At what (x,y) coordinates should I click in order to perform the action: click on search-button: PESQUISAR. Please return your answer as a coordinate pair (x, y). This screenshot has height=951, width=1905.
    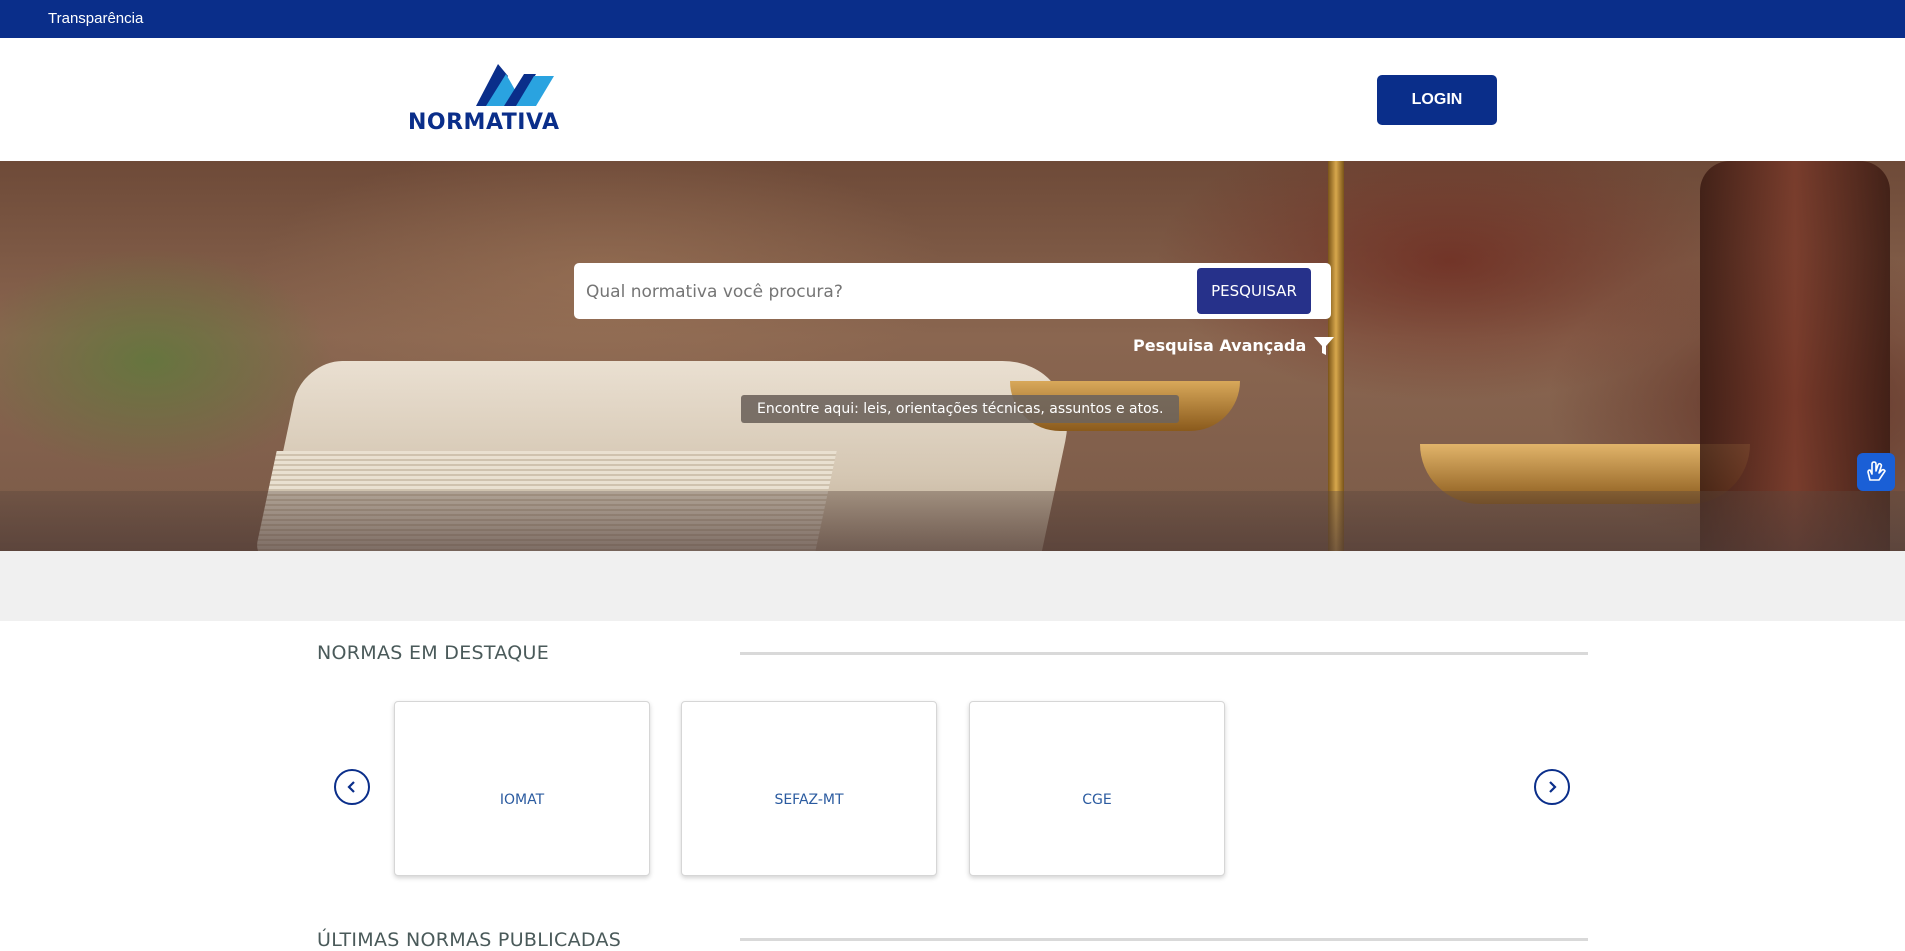
    Looking at the image, I should click on (1254, 291).